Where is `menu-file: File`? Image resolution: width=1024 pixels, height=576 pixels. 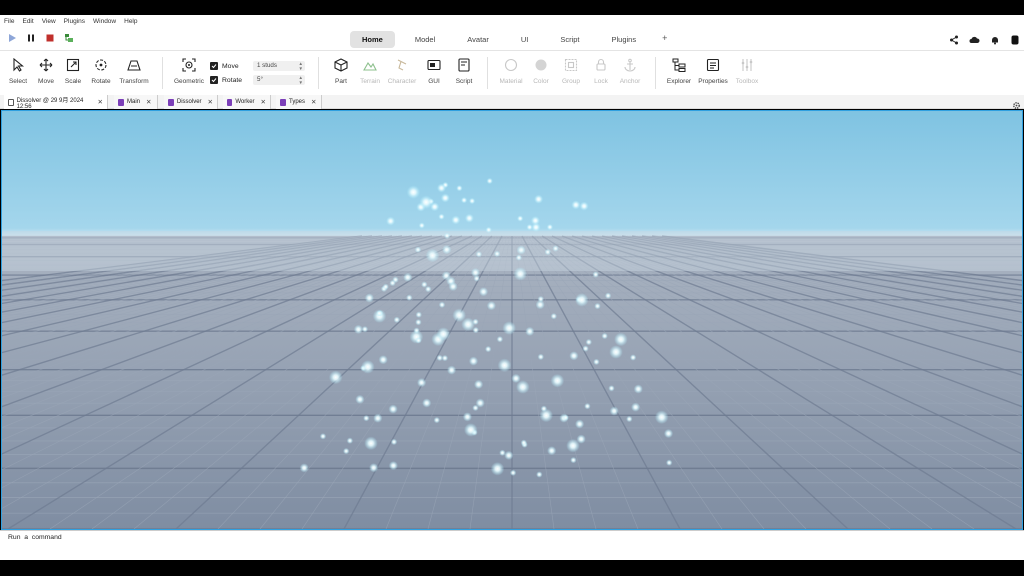
menu-file: File is located at coordinates (9, 21).